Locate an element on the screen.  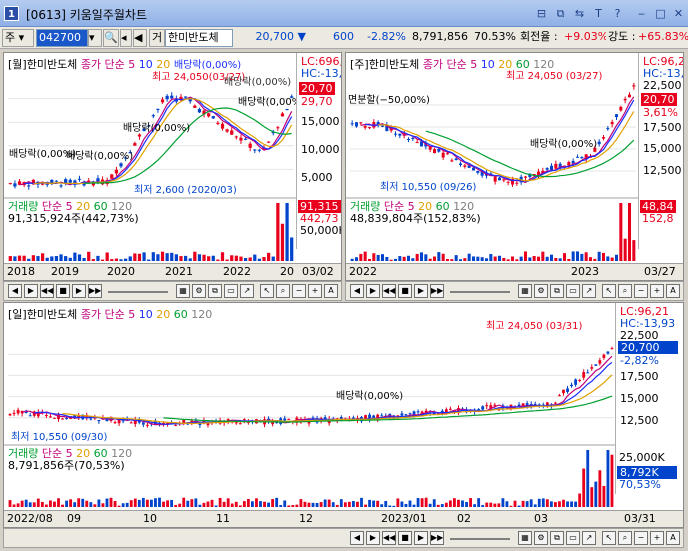
monthly-settings-icon: ⚙ is located at coordinates (199, 291).